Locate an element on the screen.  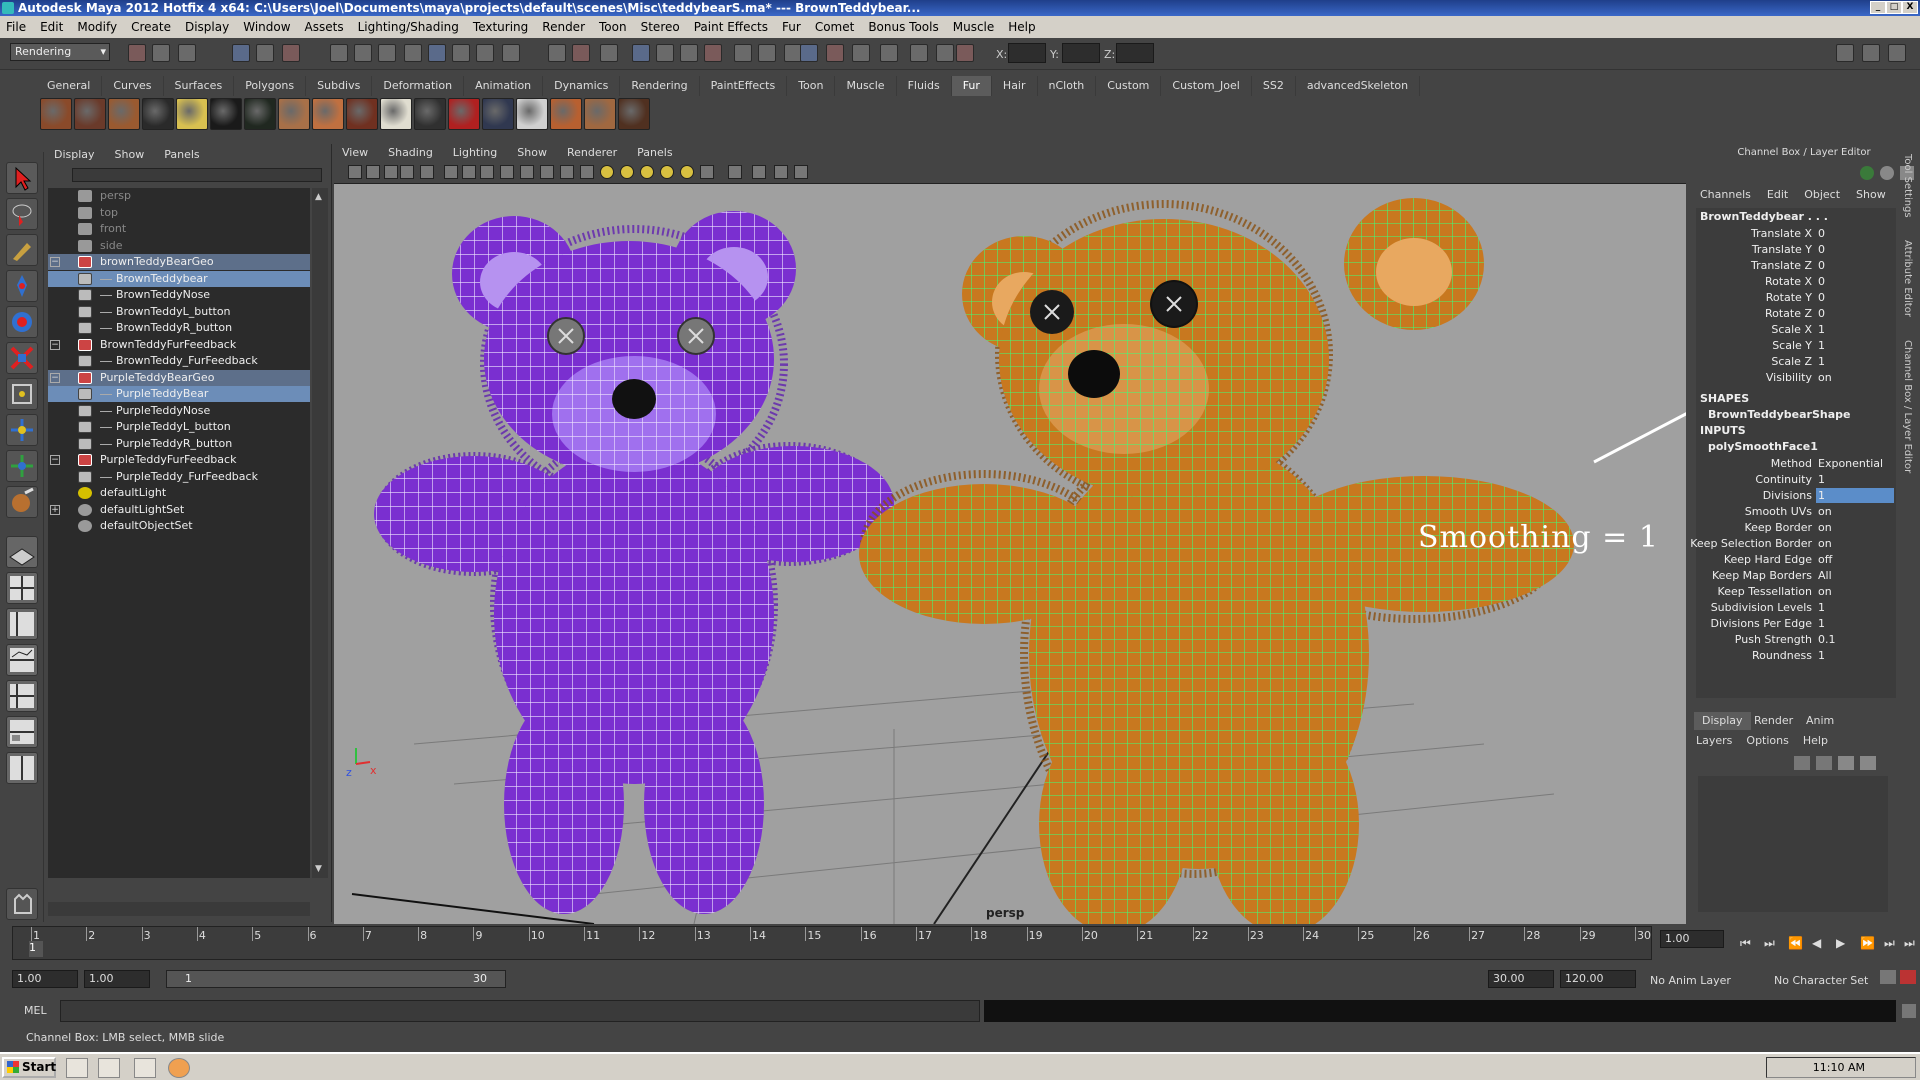
new-layer-icon is located at coordinates (1802, 763).